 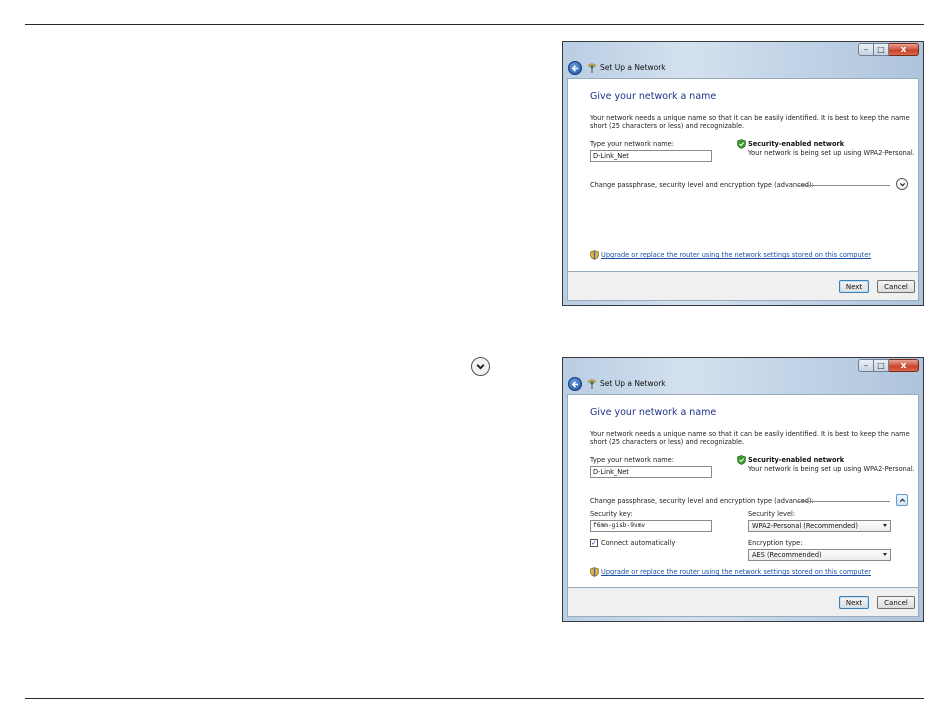 I want to click on chevron-down-icon, so click(x=902, y=184).